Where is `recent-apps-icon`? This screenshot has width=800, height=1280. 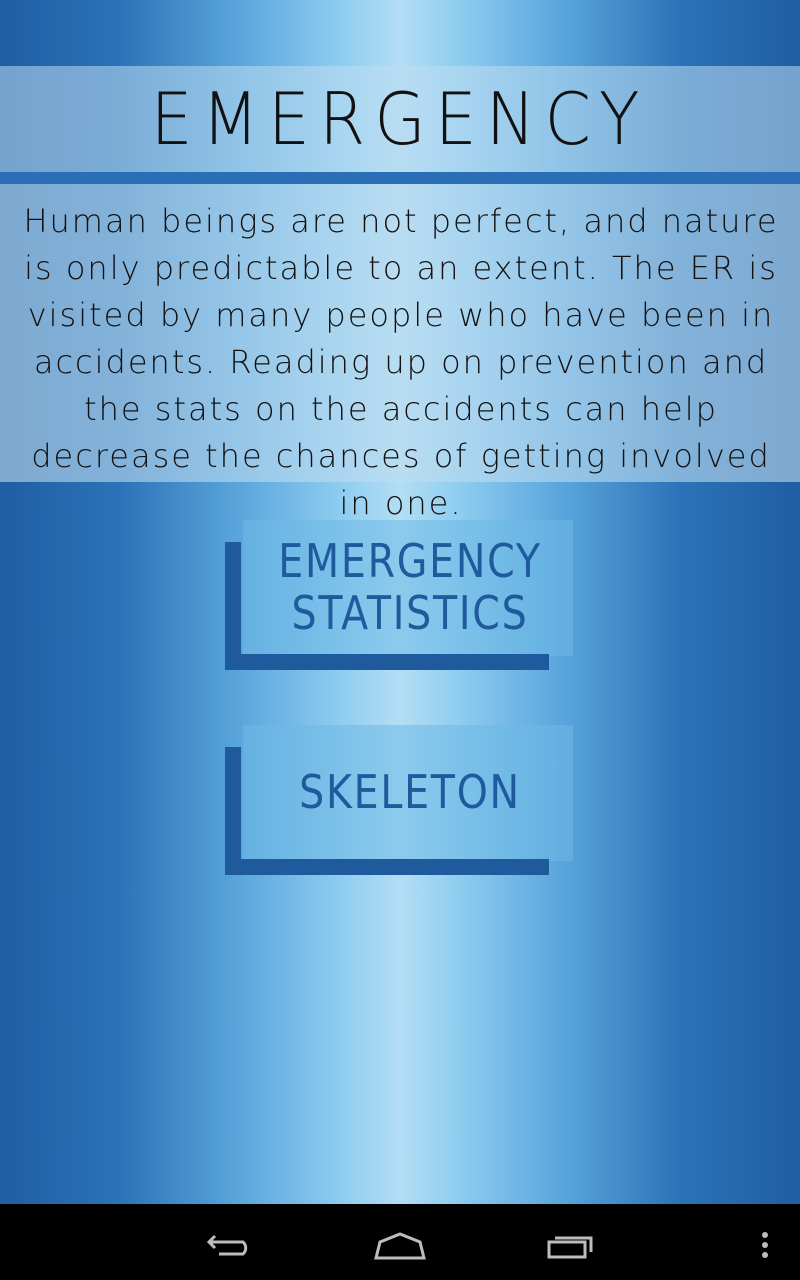
recent-apps-icon is located at coordinates (571, 1246).